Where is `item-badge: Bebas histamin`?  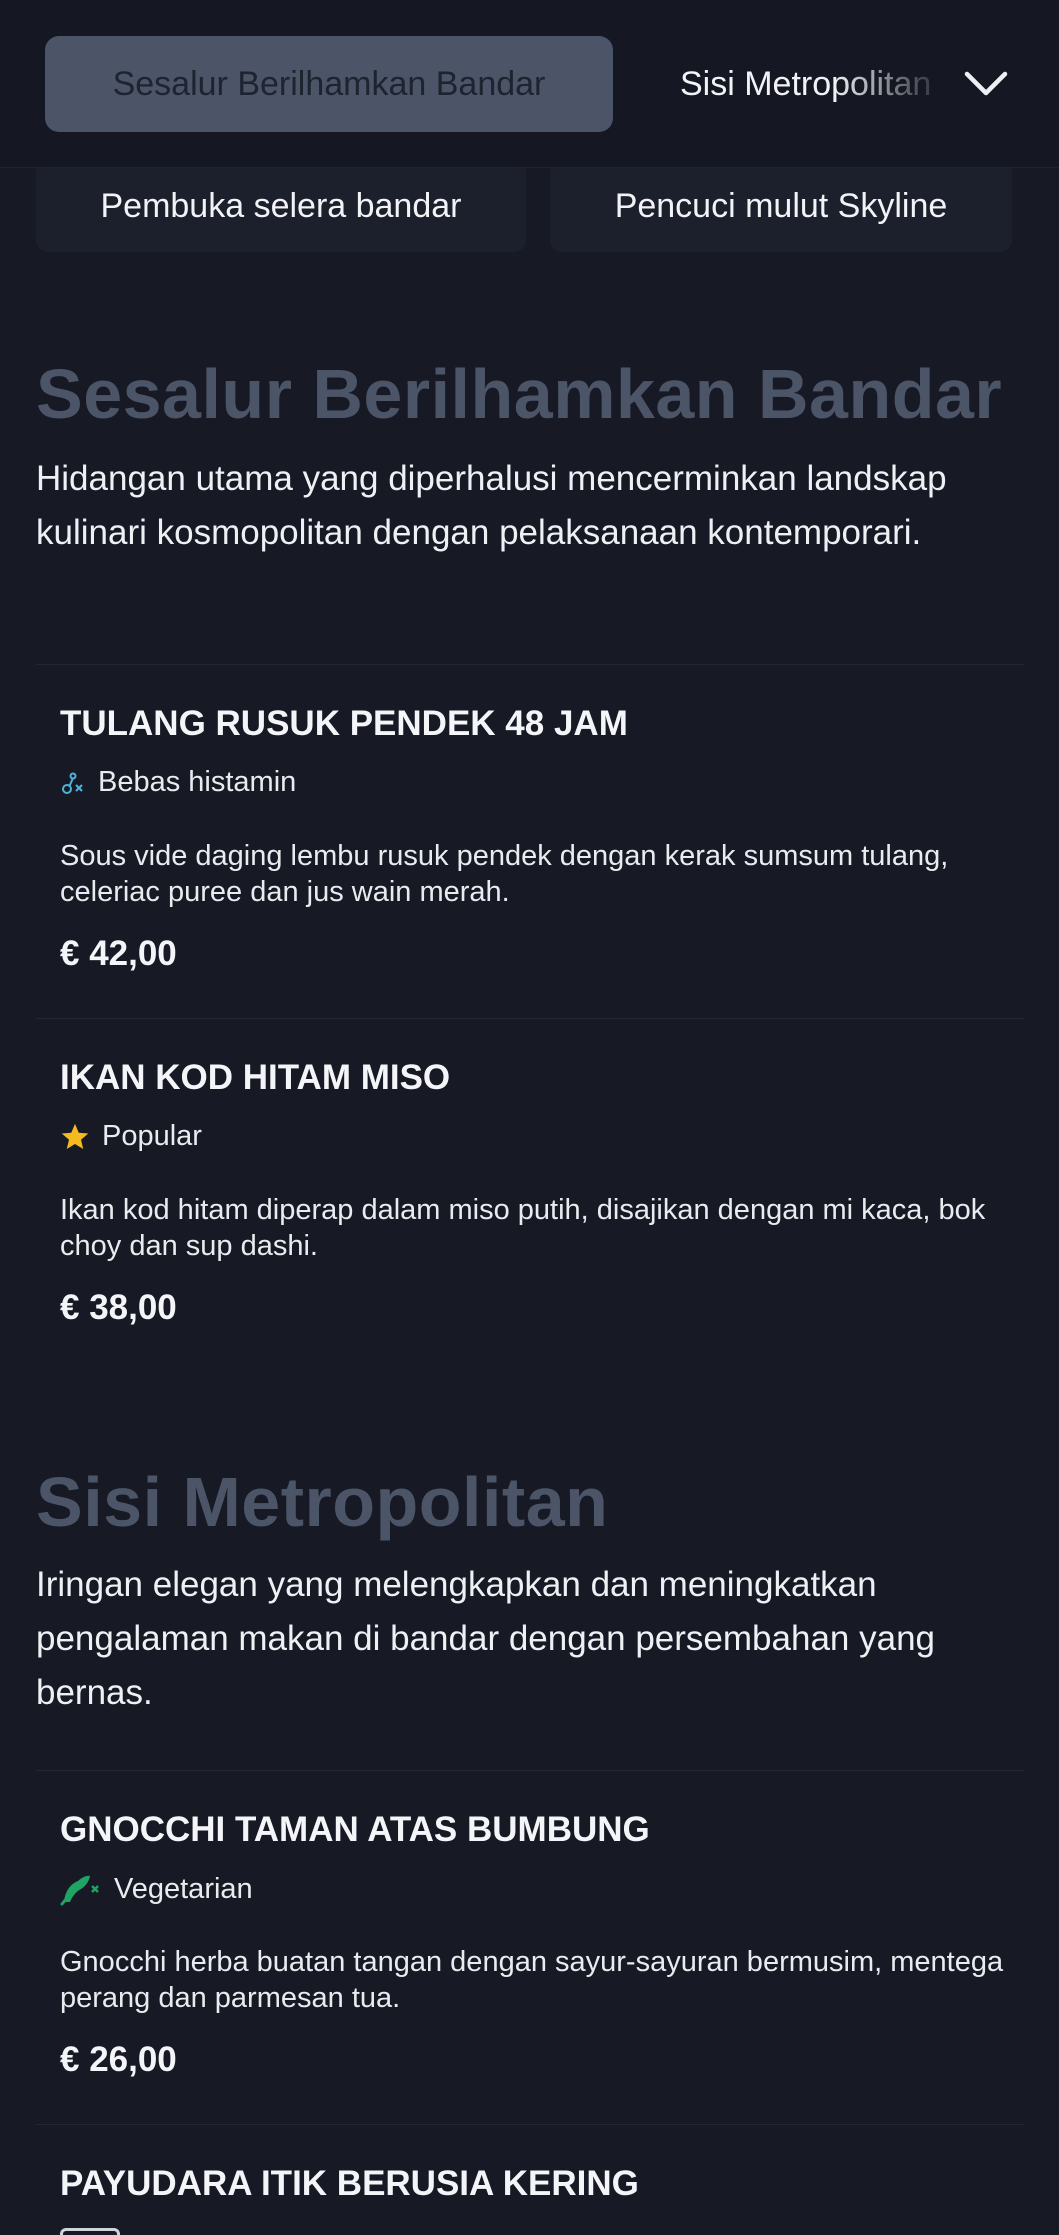 item-badge: Bebas histamin is located at coordinates (178, 782).